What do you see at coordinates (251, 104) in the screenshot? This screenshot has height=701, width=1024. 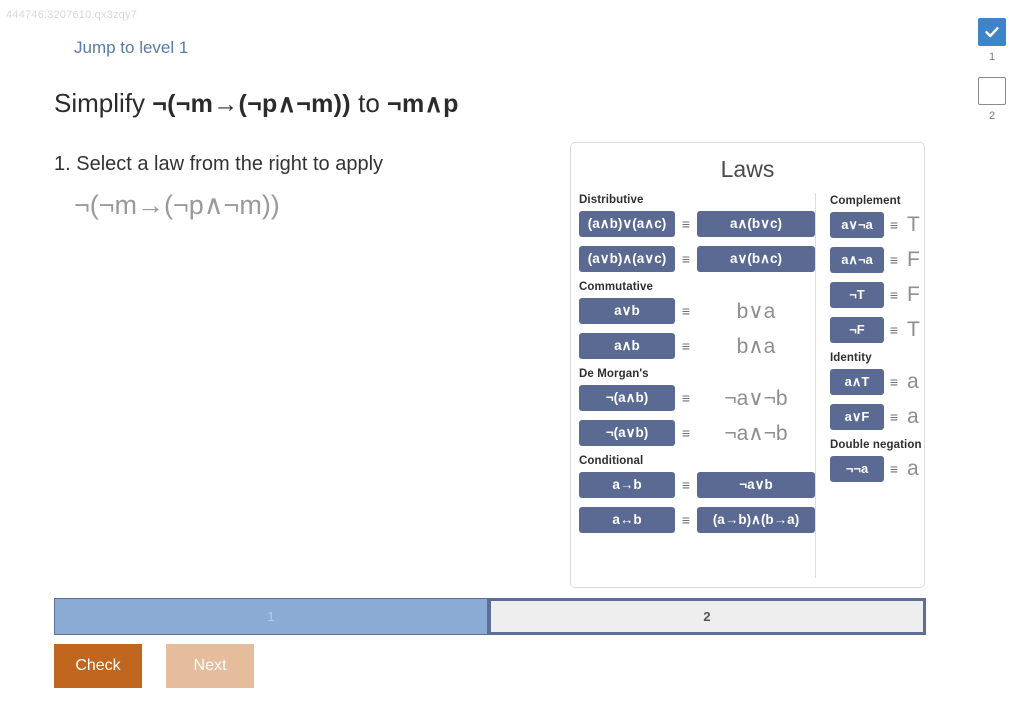 I see `source-expression: ¬(¬m→(¬p∧¬m))` at bounding box center [251, 104].